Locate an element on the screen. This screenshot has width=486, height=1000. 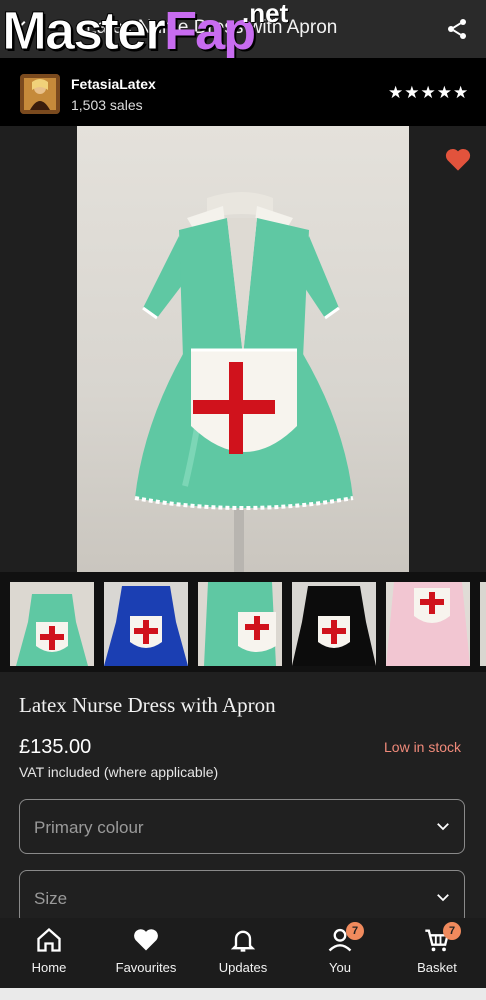
star-rating: ★★★★★ is located at coordinates (429, 92).